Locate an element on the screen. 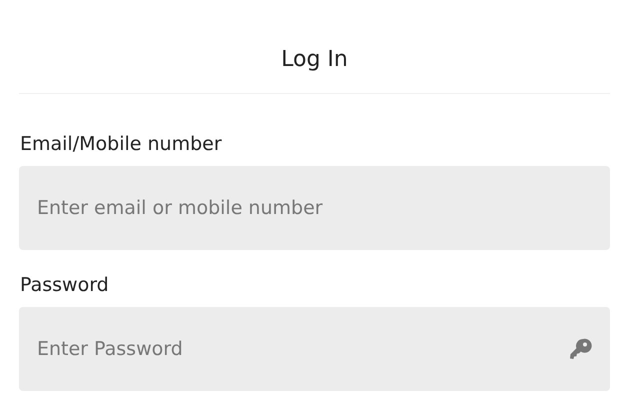 This screenshot has height=409, width=628. field-label: Password is located at coordinates (65, 285).